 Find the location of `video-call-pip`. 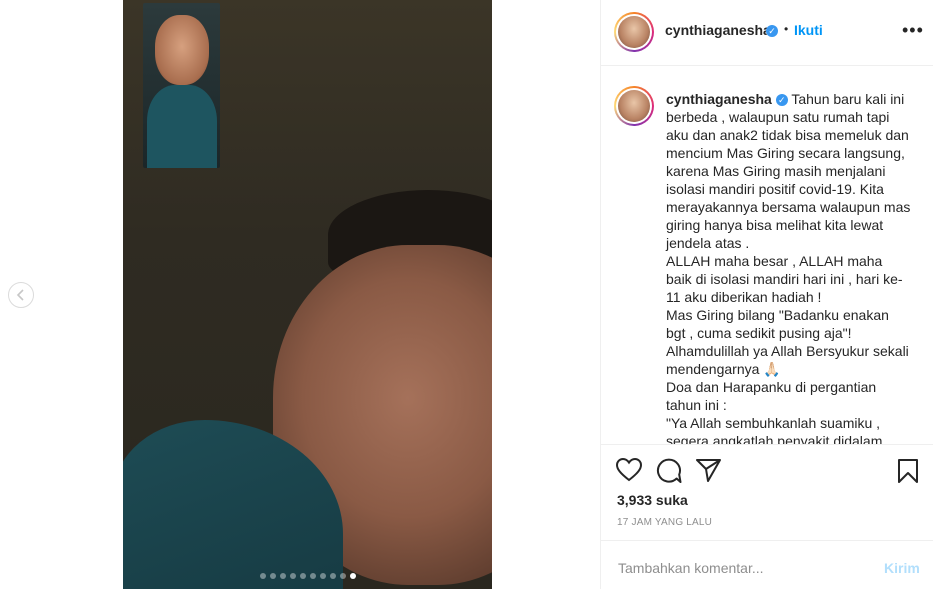

video-call-pip is located at coordinates (181, 85).